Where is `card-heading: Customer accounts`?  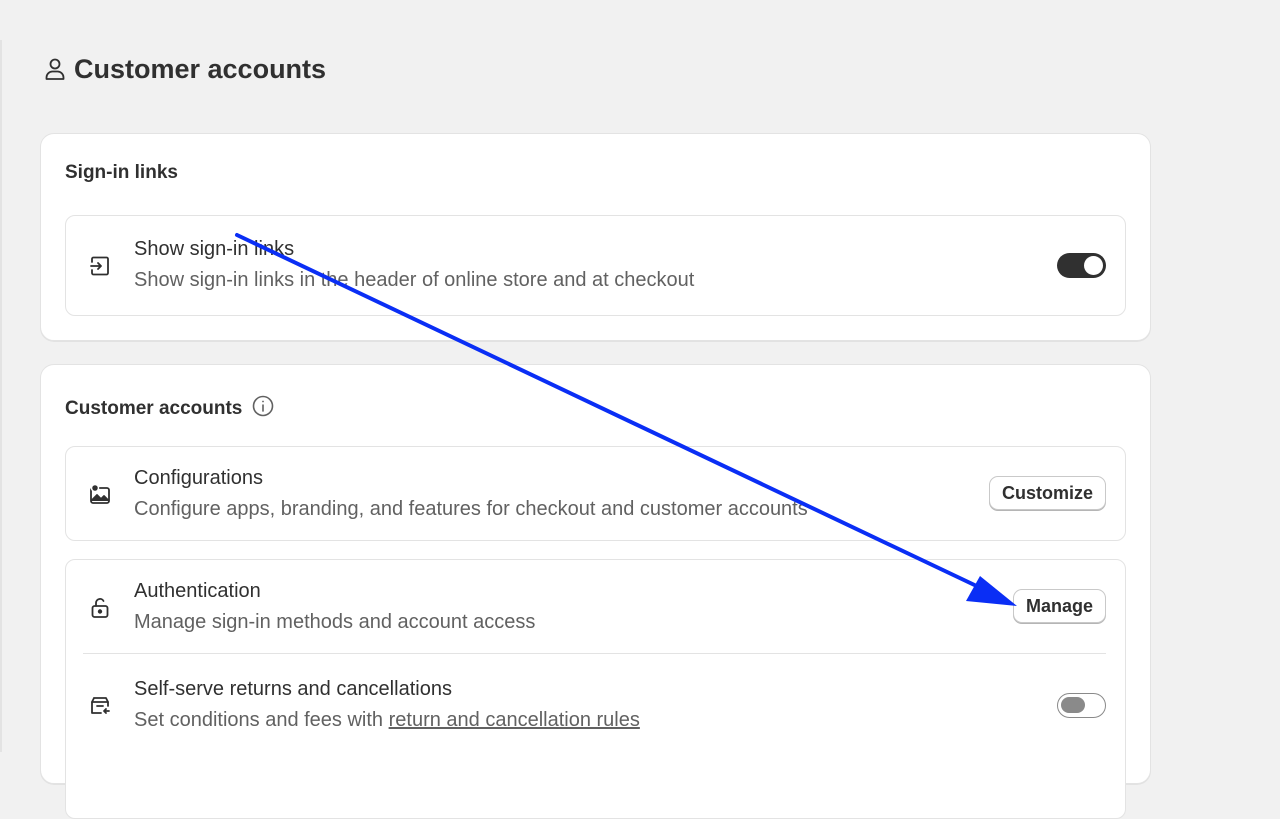
card-heading: Customer accounts is located at coordinates (169, 409).